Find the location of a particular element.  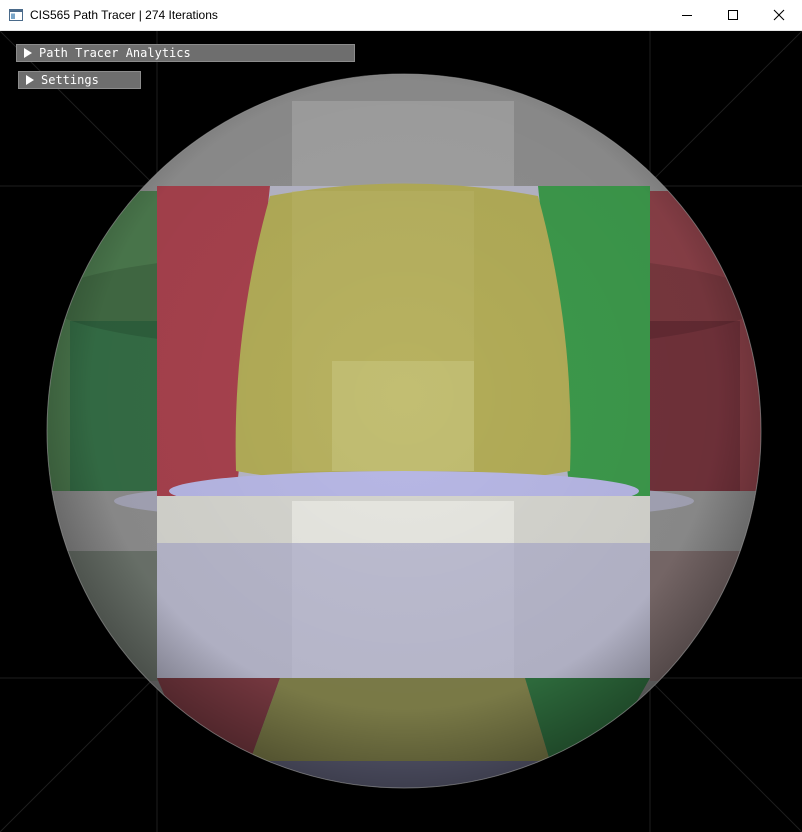

path-tracer-analytics-label: Path Tracer Analytics is located at coordinates (115, 53).